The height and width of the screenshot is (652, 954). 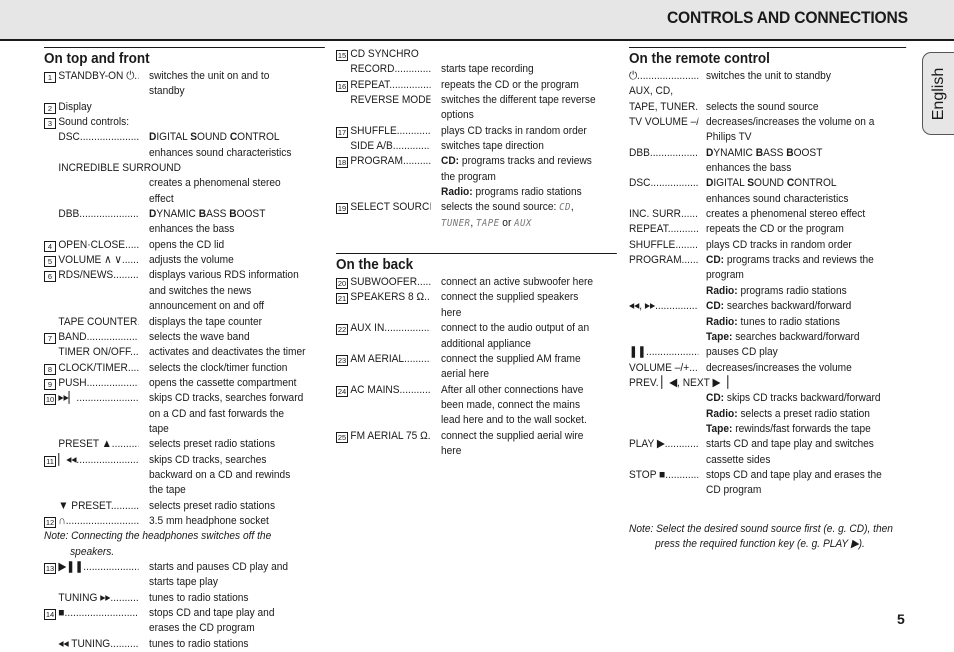 I want to click on list-item: DBB DYNAMIC BASS BOOST enhances the bass, so click(x=184, y=222).